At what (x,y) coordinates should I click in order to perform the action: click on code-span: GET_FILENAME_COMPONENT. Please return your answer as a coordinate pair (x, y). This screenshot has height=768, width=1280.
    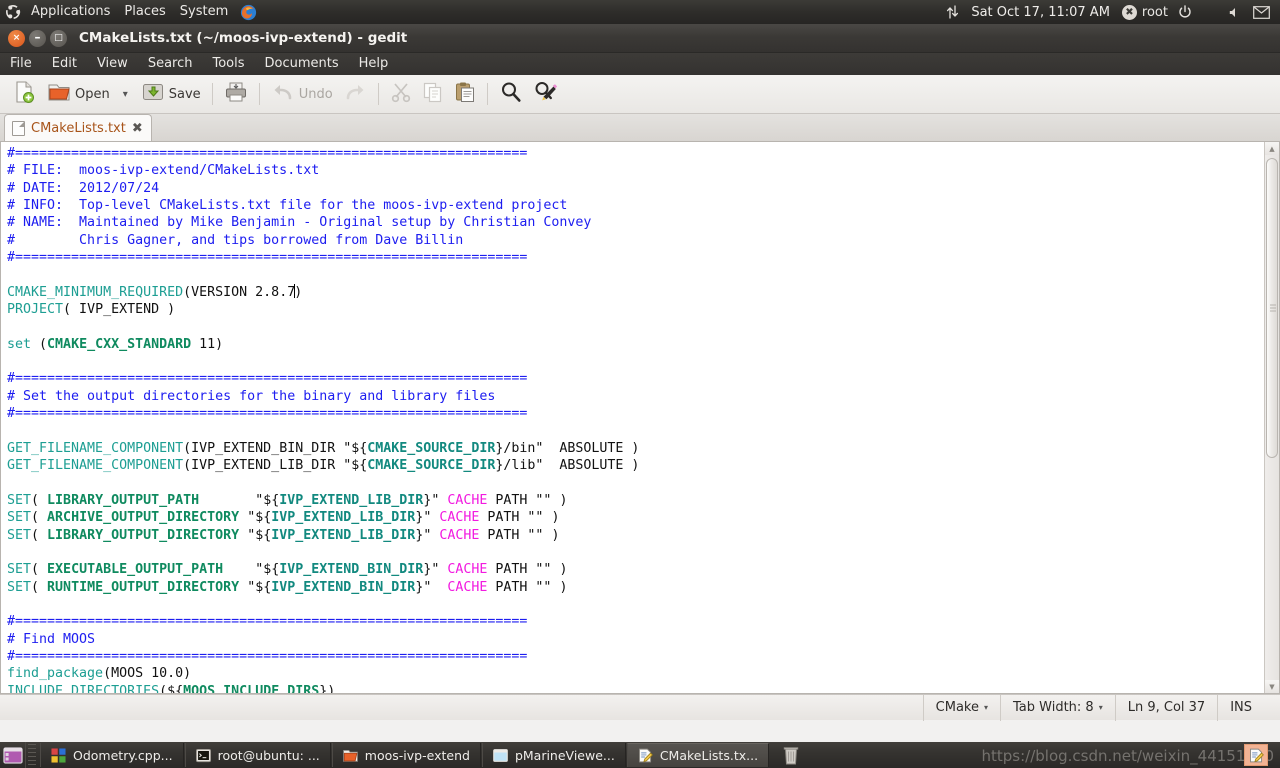
    Looking at the image, I should click on (95, 448).